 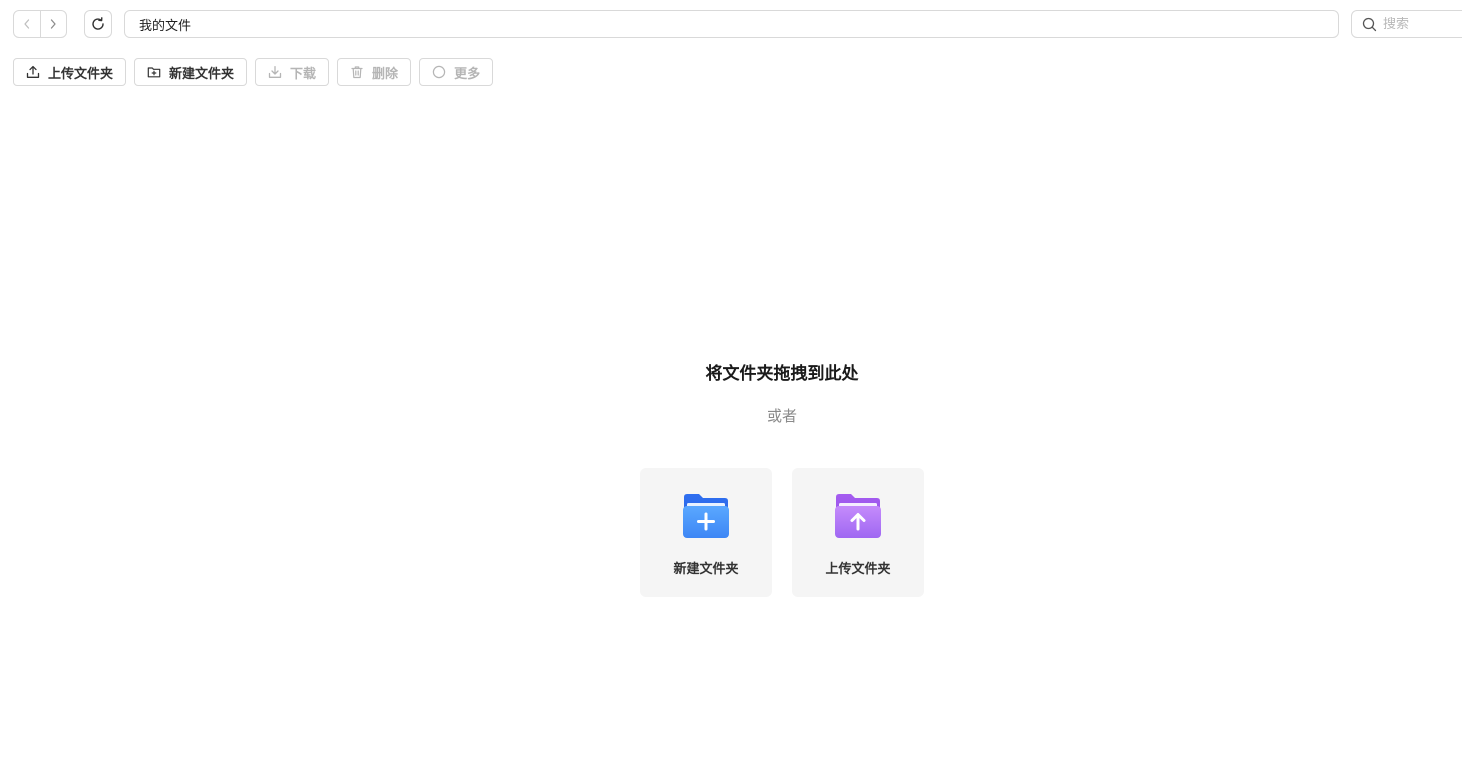 I want to click on upload-folder-card-label: 上传文件夹, so click(x=858, y=569).